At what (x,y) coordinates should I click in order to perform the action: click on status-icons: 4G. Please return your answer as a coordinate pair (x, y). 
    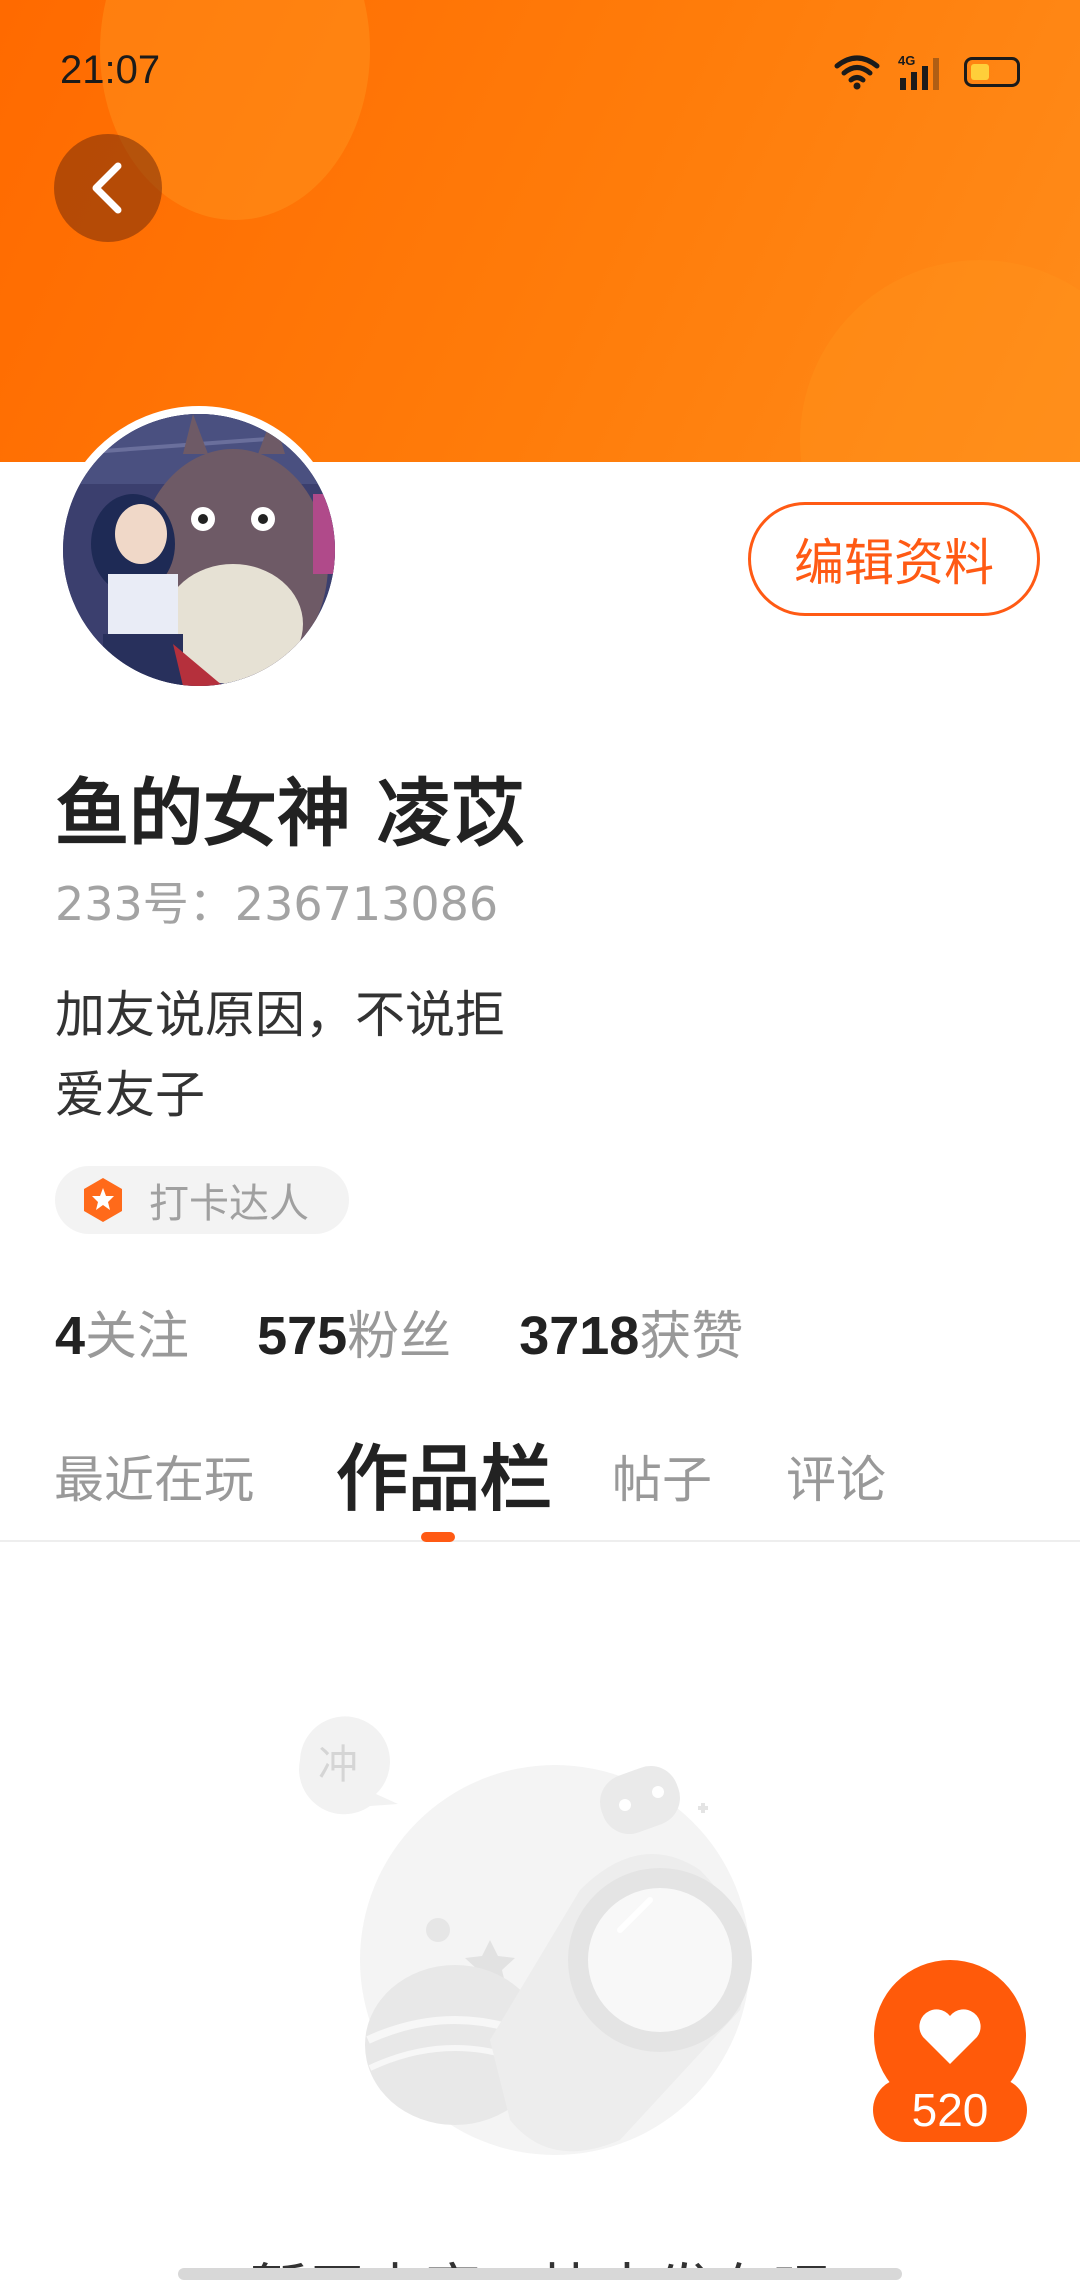
    Looking at the image, I should click on (927, 72).